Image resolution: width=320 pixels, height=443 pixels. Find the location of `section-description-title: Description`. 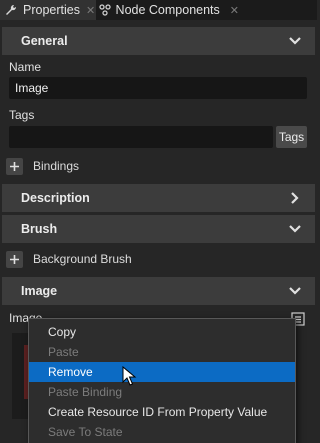

section-description-title: Description is located at coordinates (55, 198).